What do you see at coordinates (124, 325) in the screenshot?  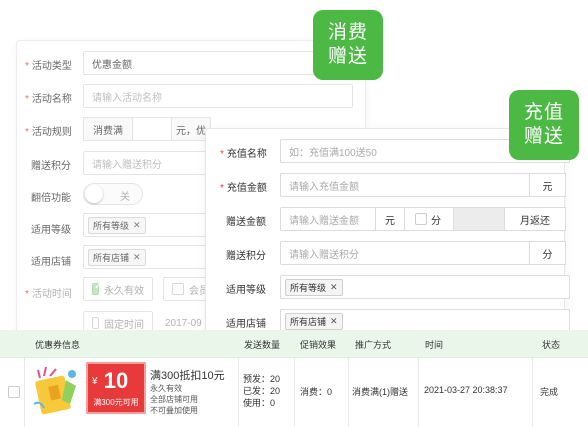 I see `fixed-time-label: 固定时间` at bounding box center [124, 325].